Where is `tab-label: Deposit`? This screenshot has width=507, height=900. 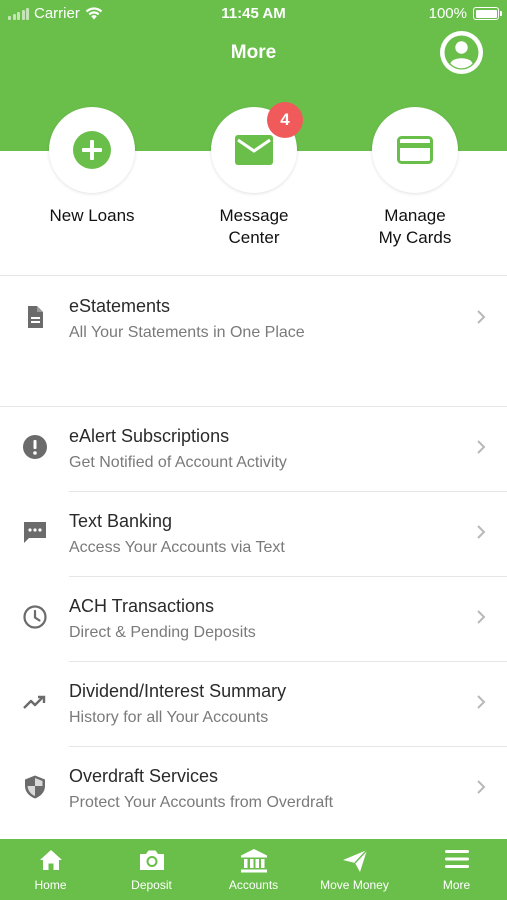 tab-label: Deposit is located at coordinates (151, 885).